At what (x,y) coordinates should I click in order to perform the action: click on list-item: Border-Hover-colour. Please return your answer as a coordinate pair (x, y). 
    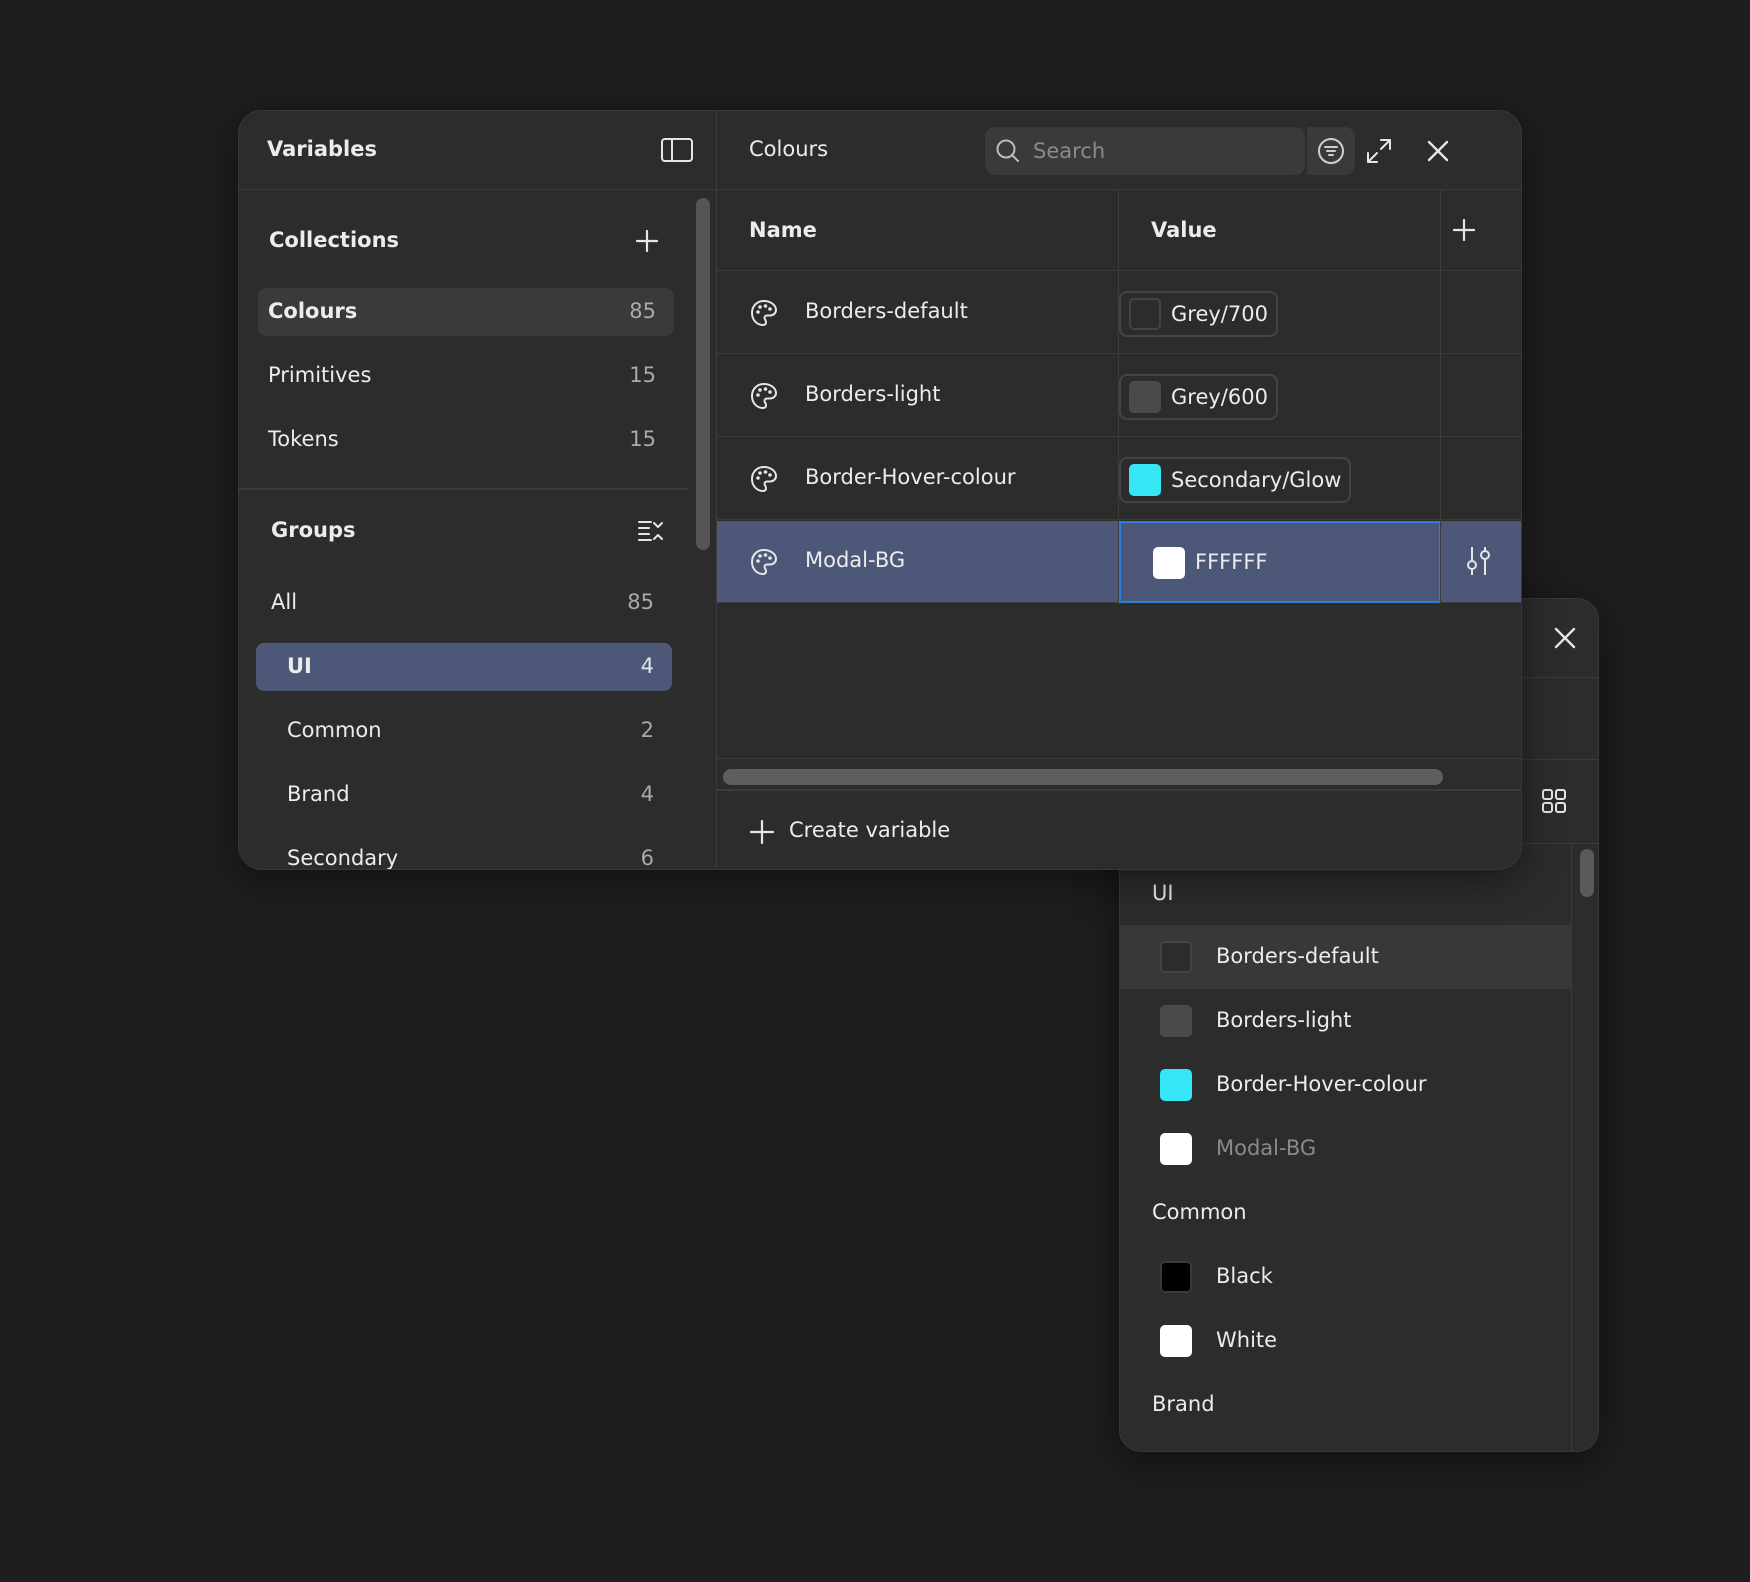
    Looking at the image, I should click on (1345, 1085).